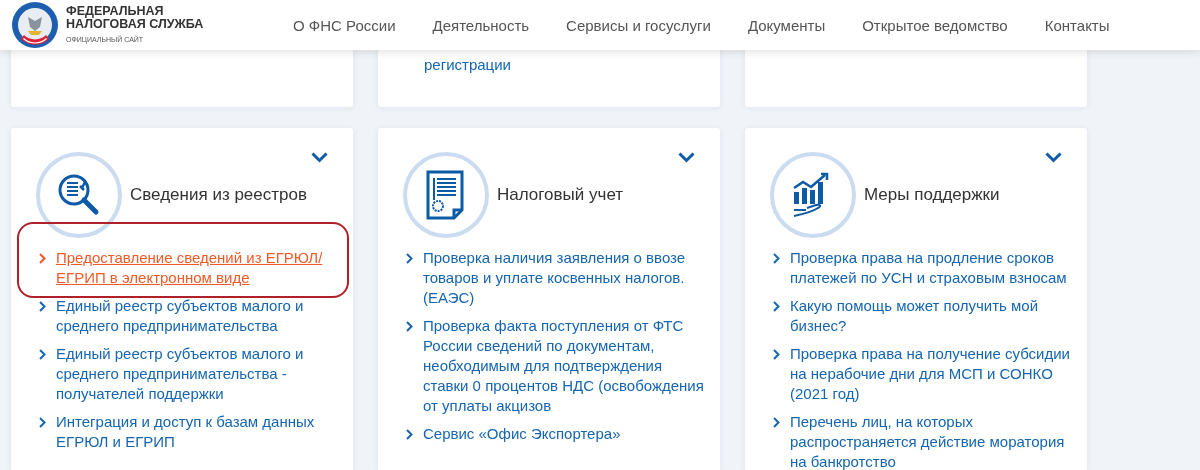 The width and height of the screenshot is (1200, 470). Describe the element at coordinates (566, 278) in the screenshot. I see `service-link: Проверка наличия заявления о ввозе товаров и уплате косвенных налогов. (ЕАЭС)` at that location.